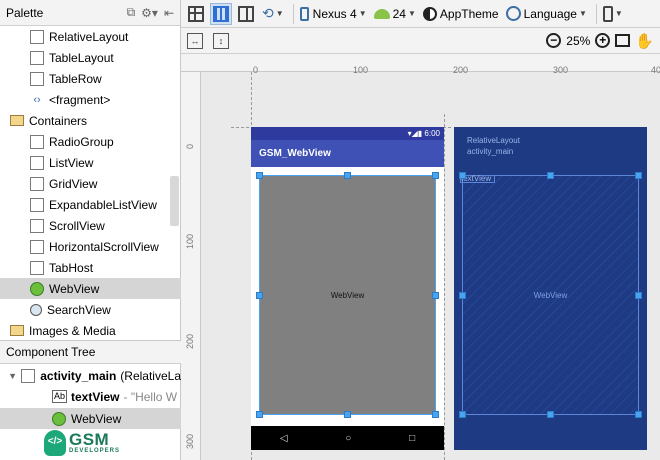 This screenshot has width=660, height=460. Describe the element at coordinates (90, 57) in the screenshot. I see `palette-item-tablelayout: TableLayout` at that location.